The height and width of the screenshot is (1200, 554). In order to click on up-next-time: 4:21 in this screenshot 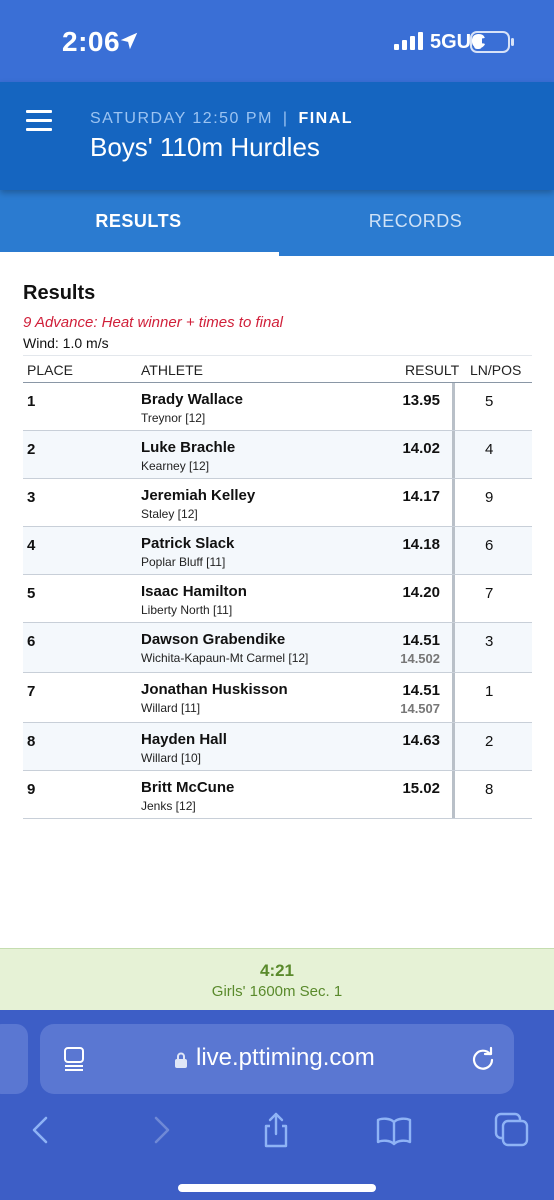, I will do `click(277, 970)`.